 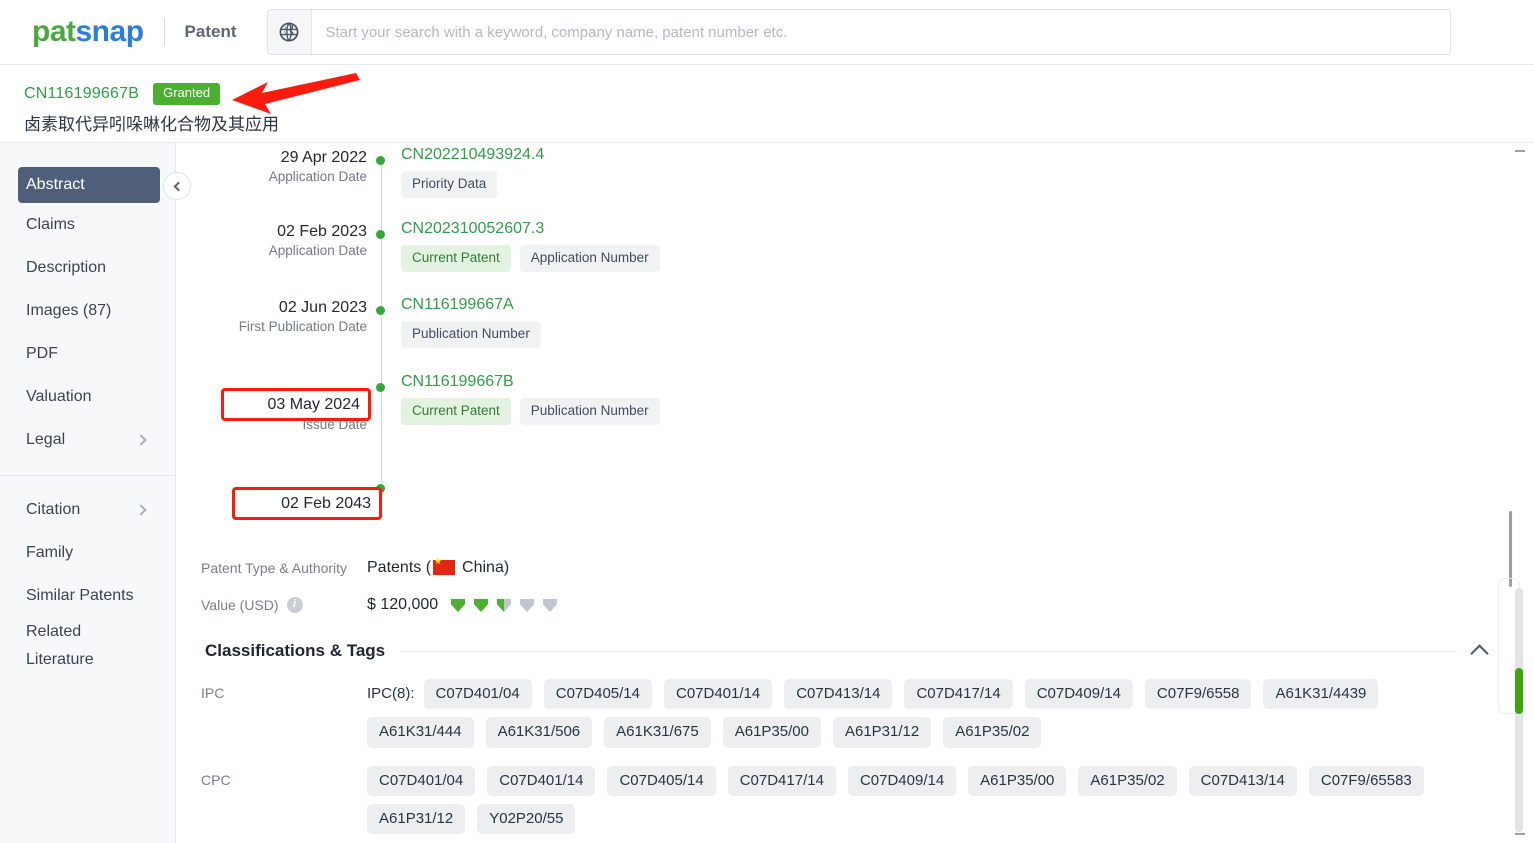 I want to click on sidebar-item-legal: Legal, so click(x=87, y=439).